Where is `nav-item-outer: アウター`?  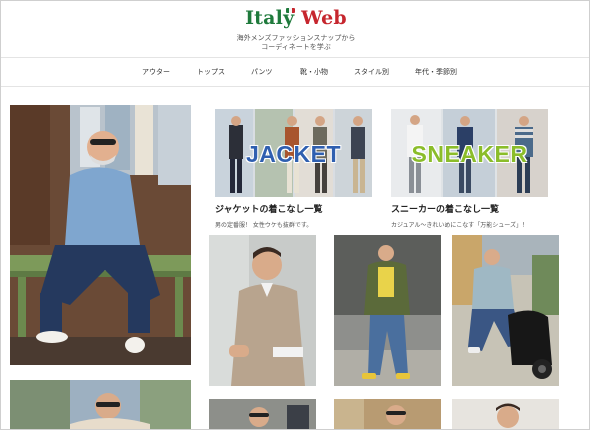 nav-item-outer: アウター is located at coordinates (156, 72).